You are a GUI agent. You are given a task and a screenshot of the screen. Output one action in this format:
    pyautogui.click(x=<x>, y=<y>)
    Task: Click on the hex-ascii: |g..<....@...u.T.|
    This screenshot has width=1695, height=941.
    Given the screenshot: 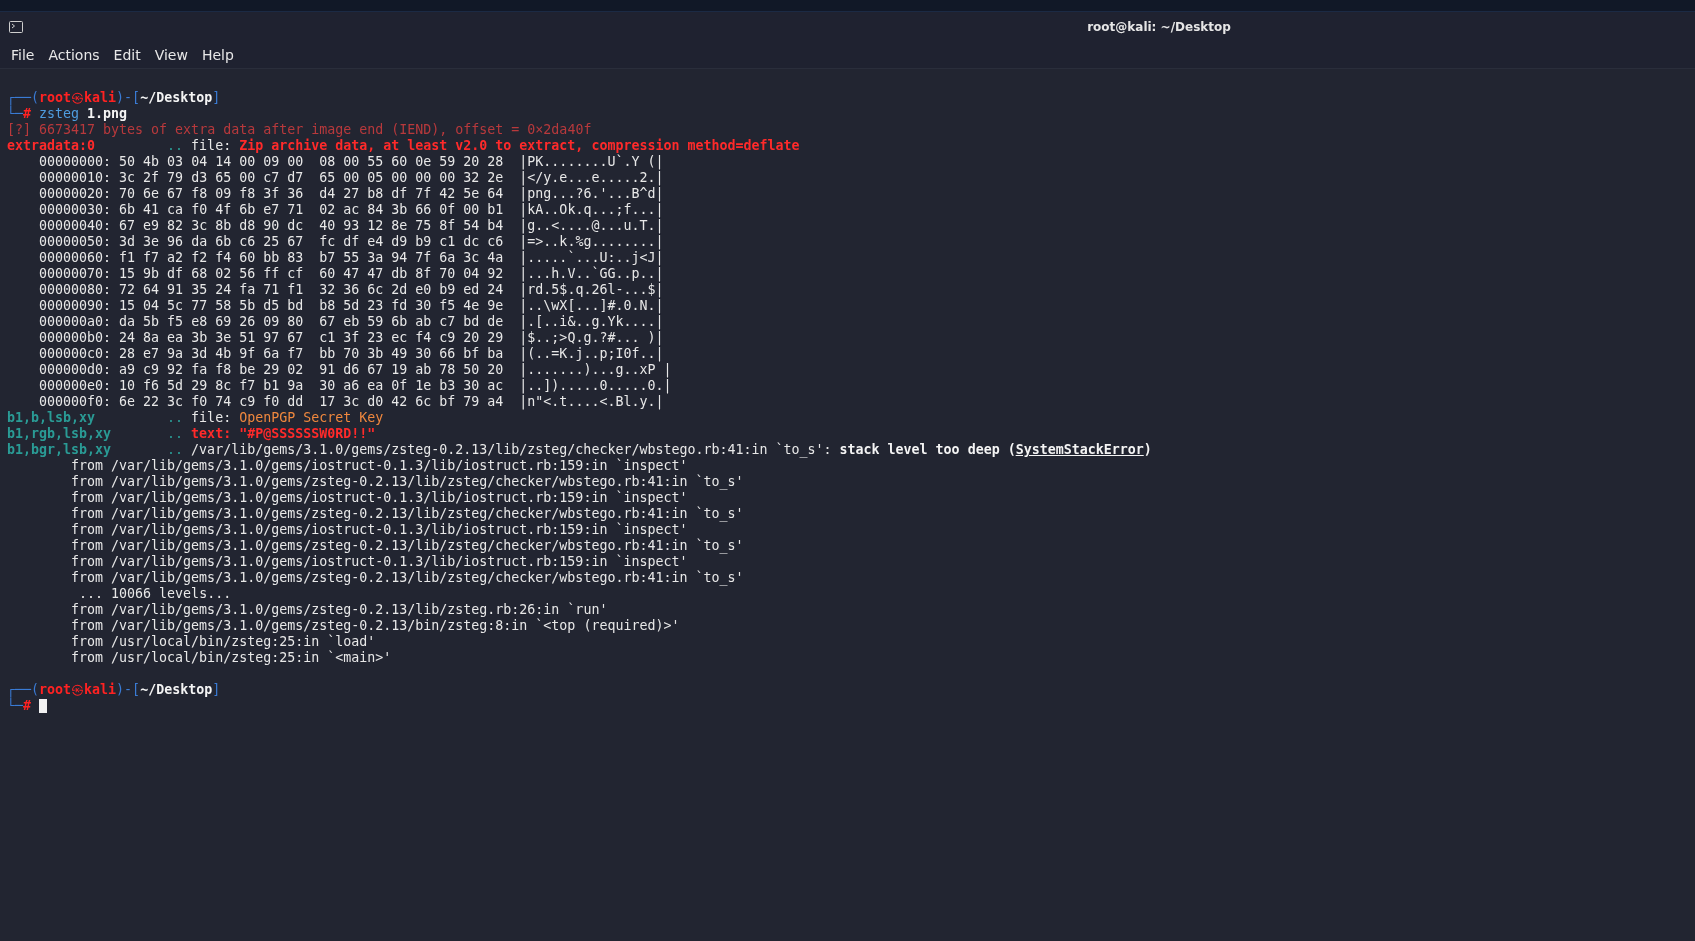 What is the action you would take?
    pyautogui.click(x=591, y=226)
    